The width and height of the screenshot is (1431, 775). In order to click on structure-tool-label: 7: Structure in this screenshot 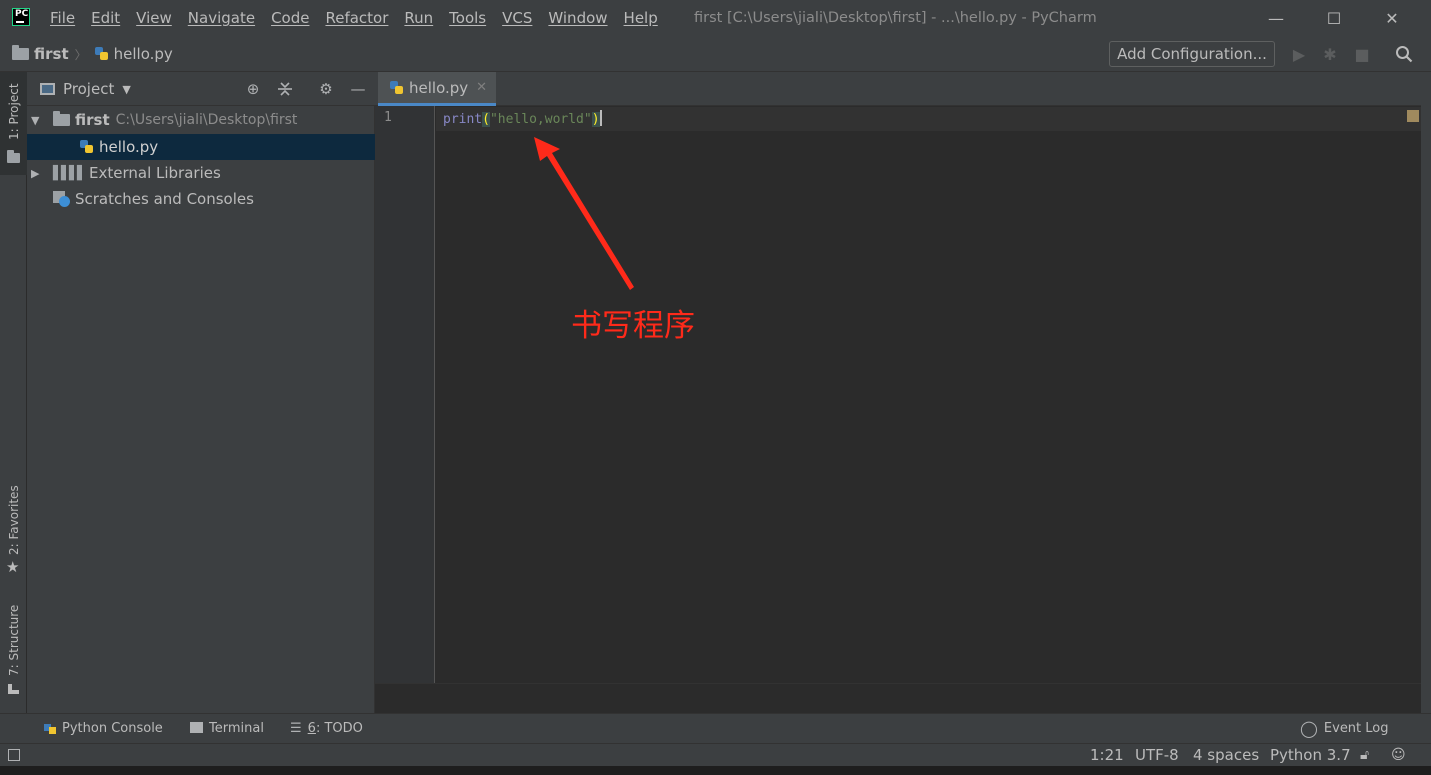, I will do `click(14, 640)`.